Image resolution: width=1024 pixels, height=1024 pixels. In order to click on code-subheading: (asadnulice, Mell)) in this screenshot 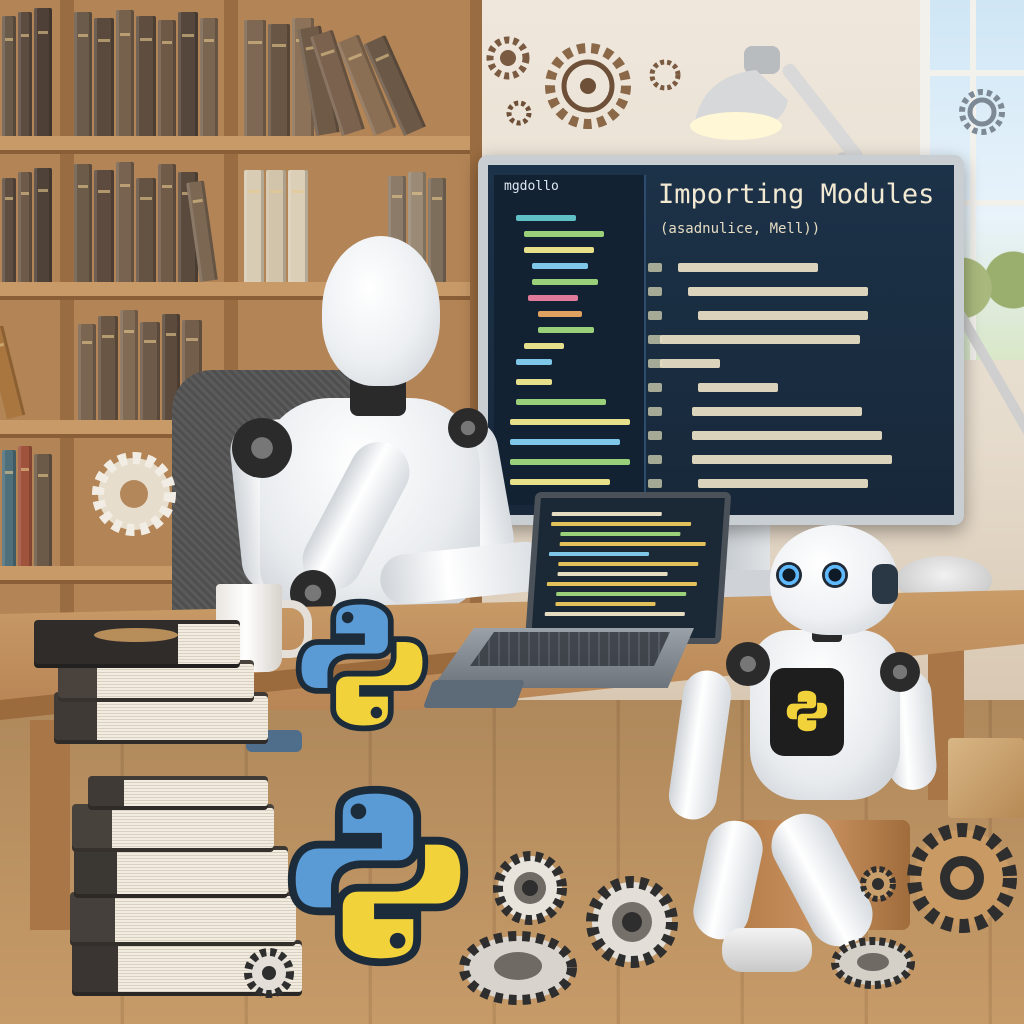, I will do `click(740, 229)`.